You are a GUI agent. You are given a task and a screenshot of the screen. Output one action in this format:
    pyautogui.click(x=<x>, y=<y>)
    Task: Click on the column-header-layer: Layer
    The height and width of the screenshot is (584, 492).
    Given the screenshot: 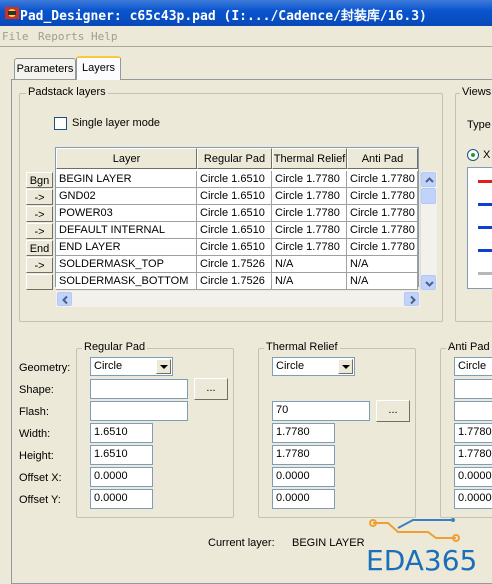 What is the action you would take?
    pyautogui.click(x=126, y=158)
    